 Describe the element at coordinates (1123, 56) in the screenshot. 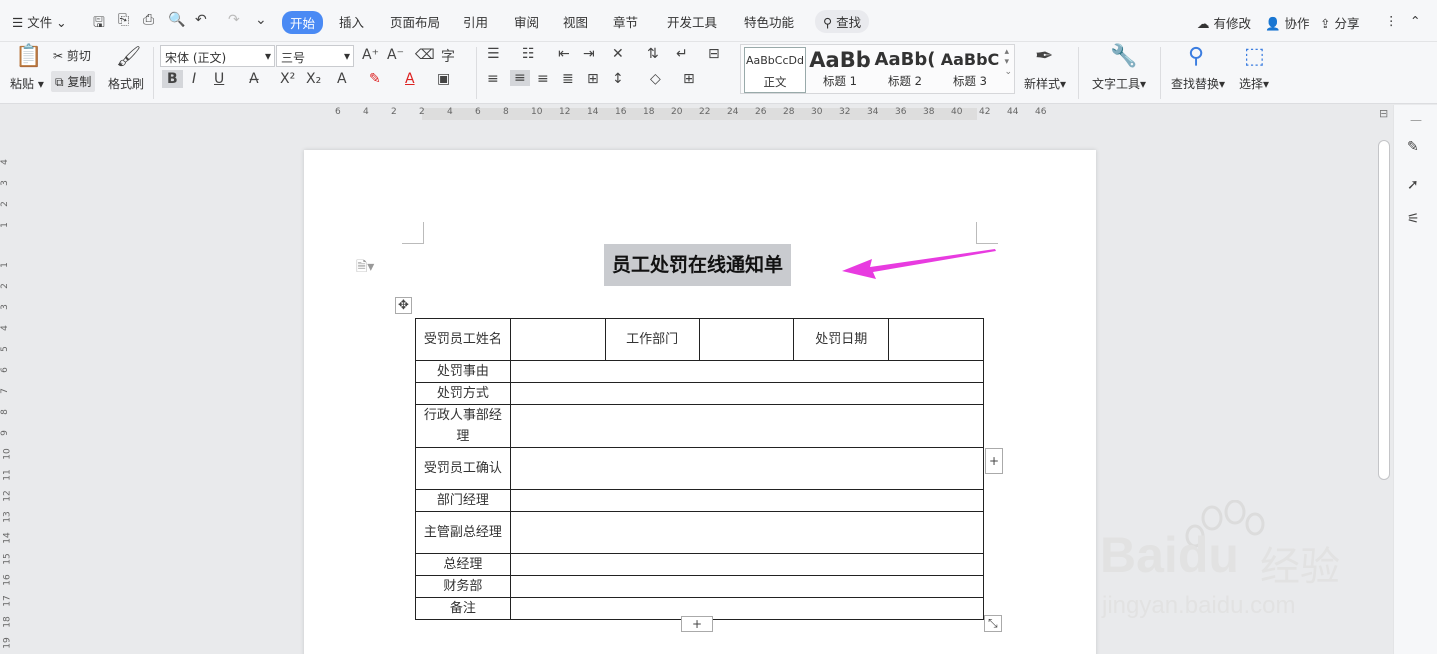

I see `text-tools-icon: 🔧` at that location.